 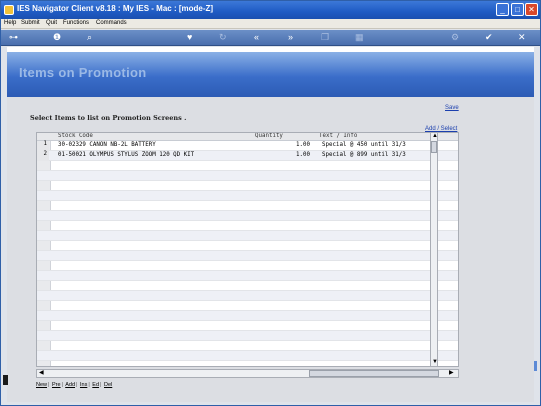 What do you see at coordinates (502, 9) in the screenshot?
I see `minimize-button: _` at bounding box center [502, 9].